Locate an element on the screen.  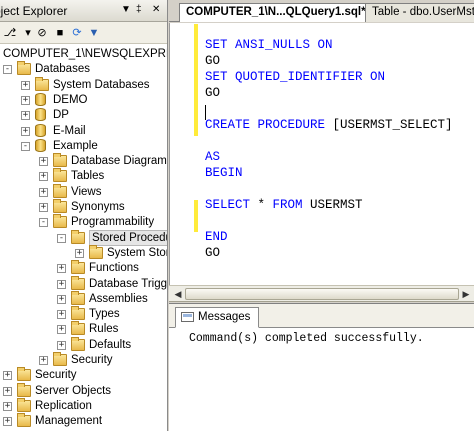
code-line: AS is located at coordinates (212, 157).